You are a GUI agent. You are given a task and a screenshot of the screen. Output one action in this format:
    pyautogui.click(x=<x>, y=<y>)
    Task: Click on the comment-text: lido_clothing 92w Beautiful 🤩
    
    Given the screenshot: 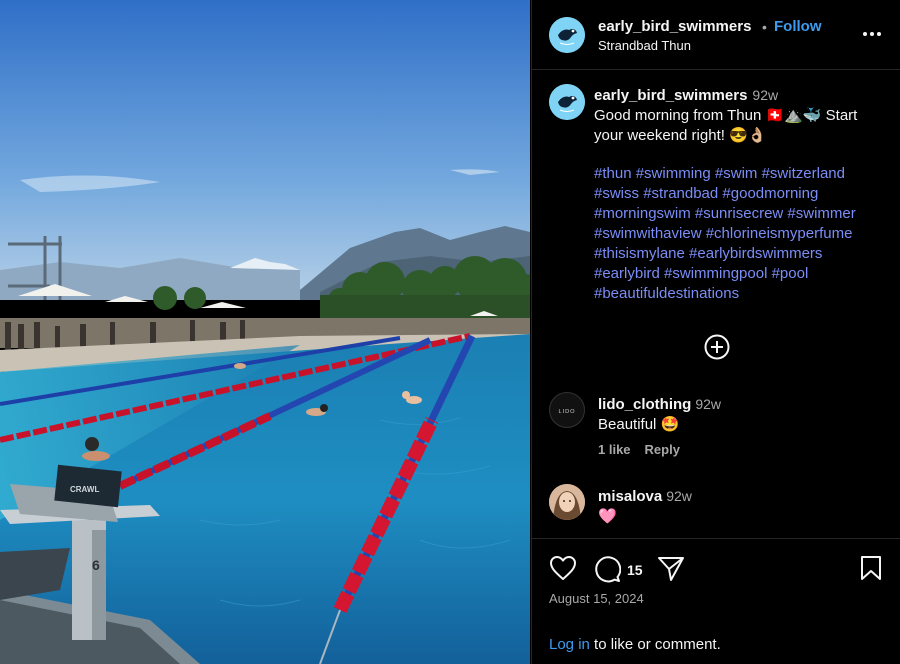 What is the action you would take?
    pyautogui.click(x=659, y=414)
    